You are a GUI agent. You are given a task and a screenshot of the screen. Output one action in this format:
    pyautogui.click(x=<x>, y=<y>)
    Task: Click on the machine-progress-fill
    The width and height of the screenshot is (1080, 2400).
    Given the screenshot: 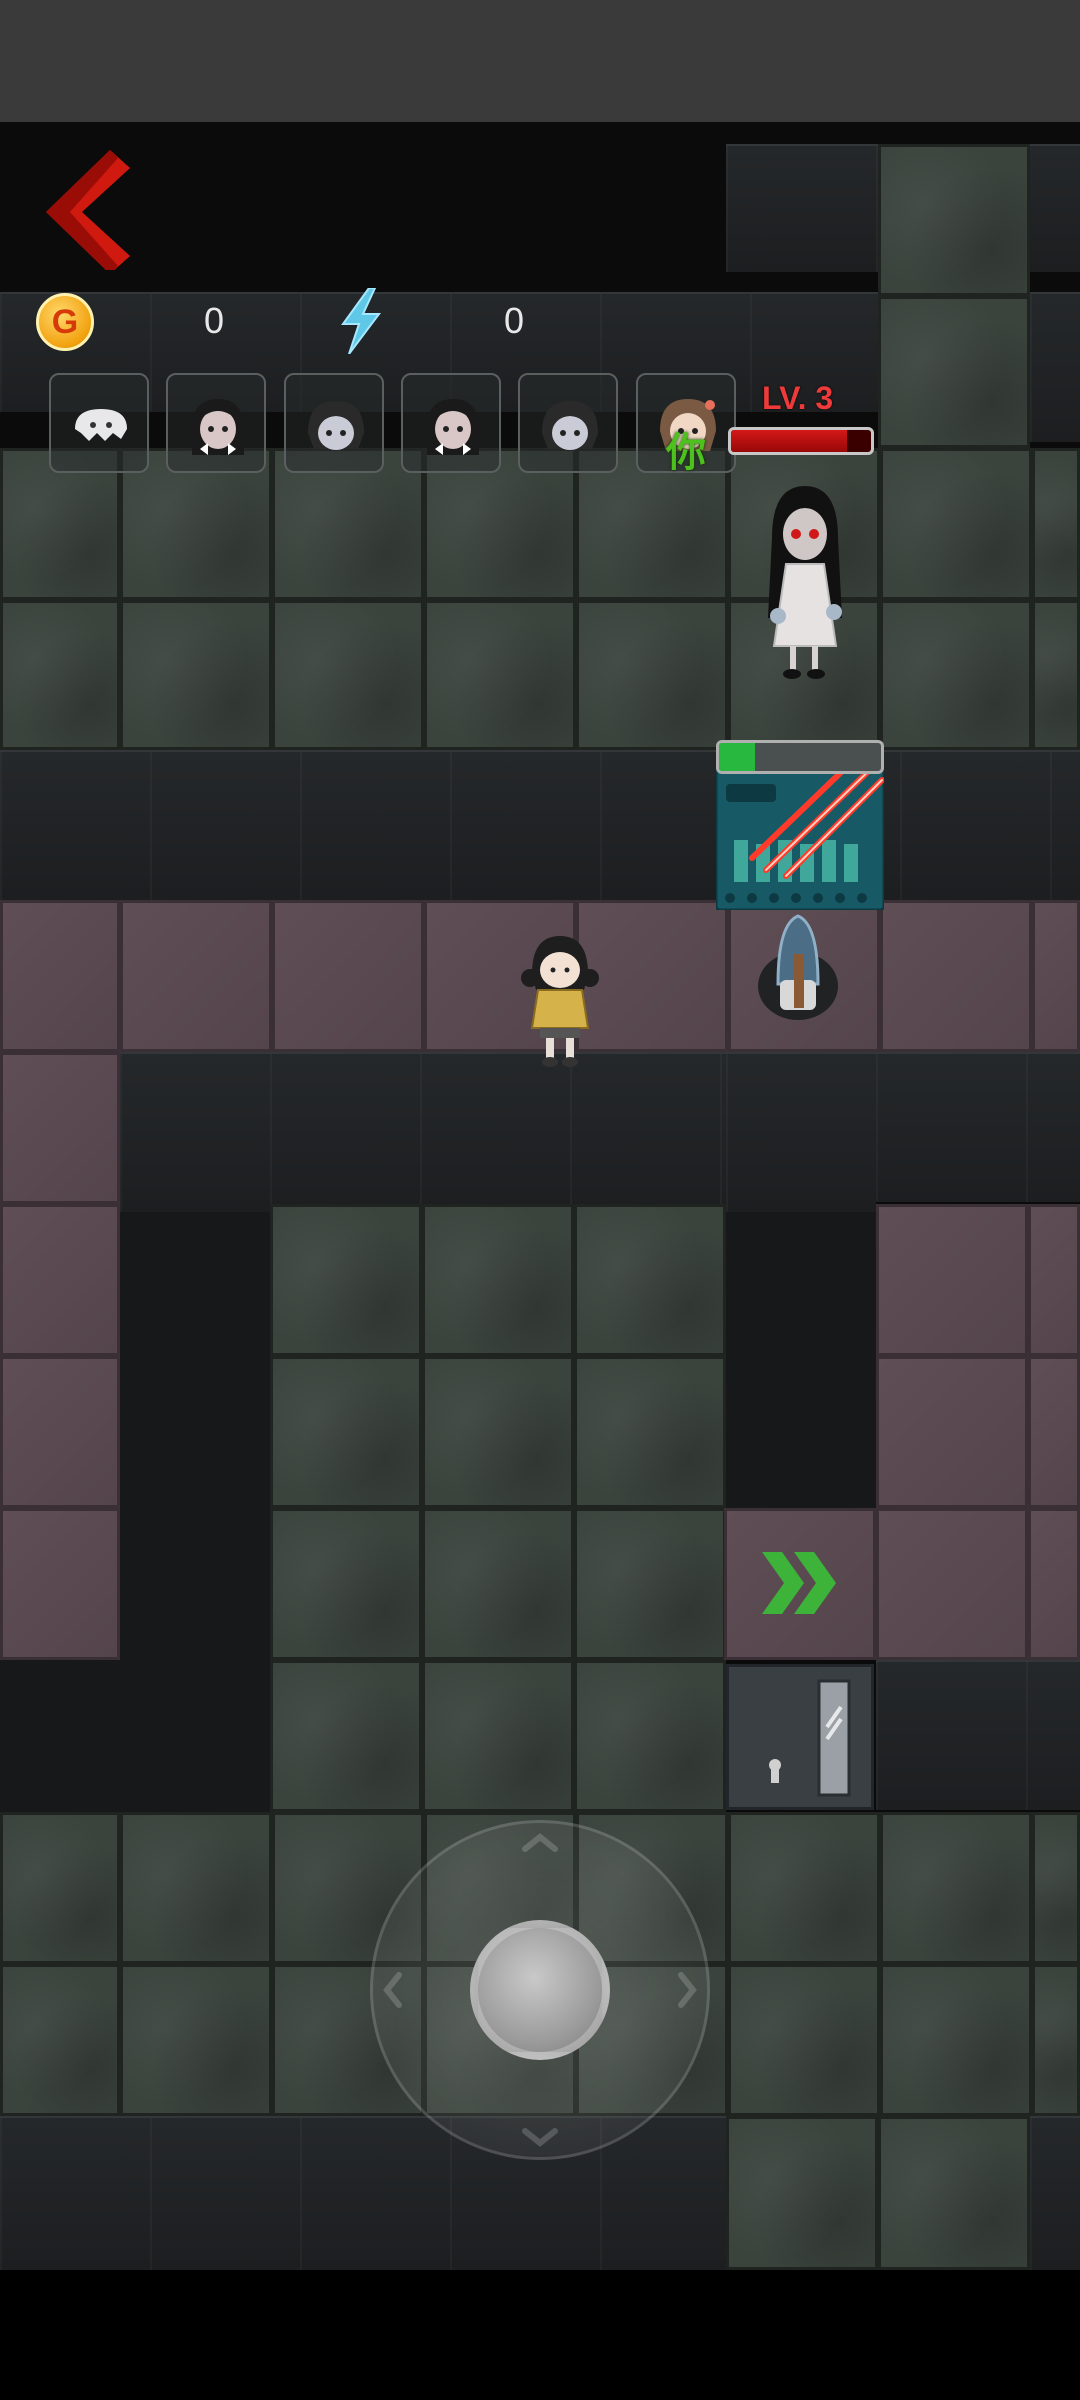 What is the action you would take?
    pyautogui.click(x=737, y=757)
    